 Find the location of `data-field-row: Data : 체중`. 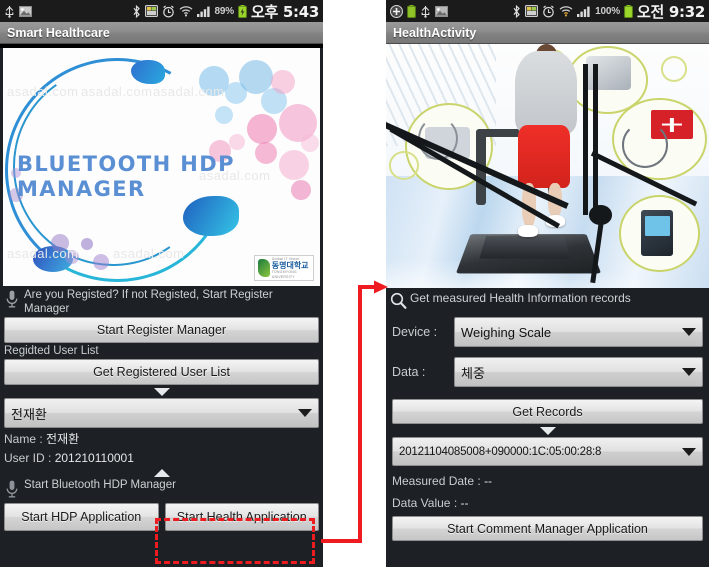

data-field-row: Data : 체중 is located at coordinates (547, 367).